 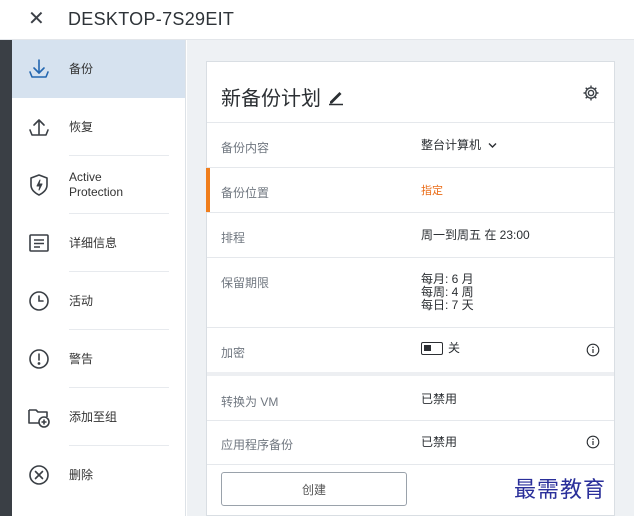 What do you see at coordinates (151, 19) in the screenshot?
I see `window-title: DESKTOP-7S29EIT` at bounding box center [151, 19].